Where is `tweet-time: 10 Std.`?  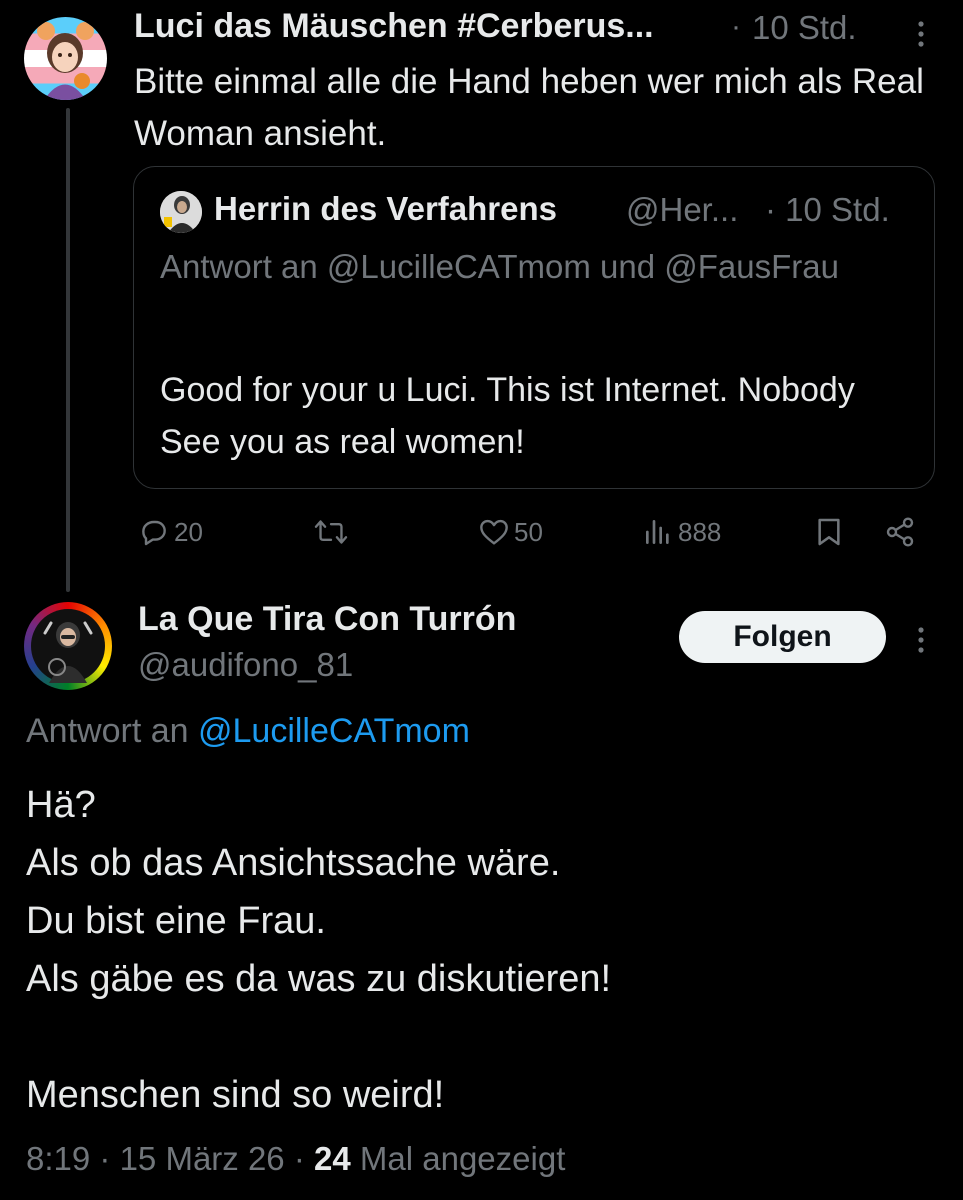
tweet-time: 10 Std. is located at coordinates (804, 28).